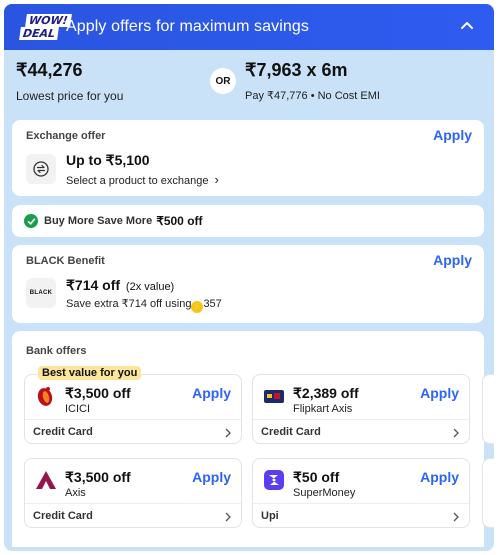  What do you see at coordinates (41, 169) in the screenshot?
I see `exchange-icon` at bounding box center [41, 169].